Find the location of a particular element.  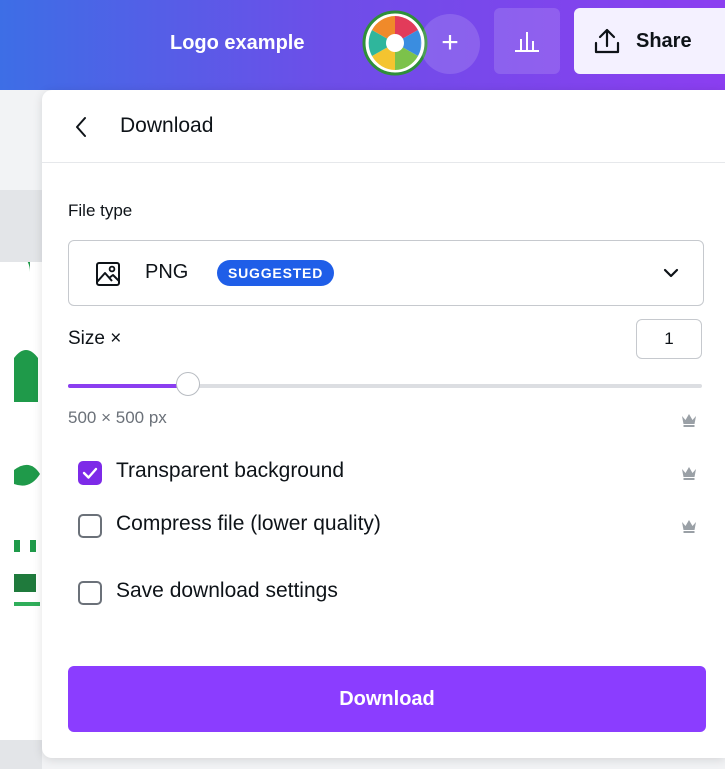

upload-icon is located at coordinates (607, 41).